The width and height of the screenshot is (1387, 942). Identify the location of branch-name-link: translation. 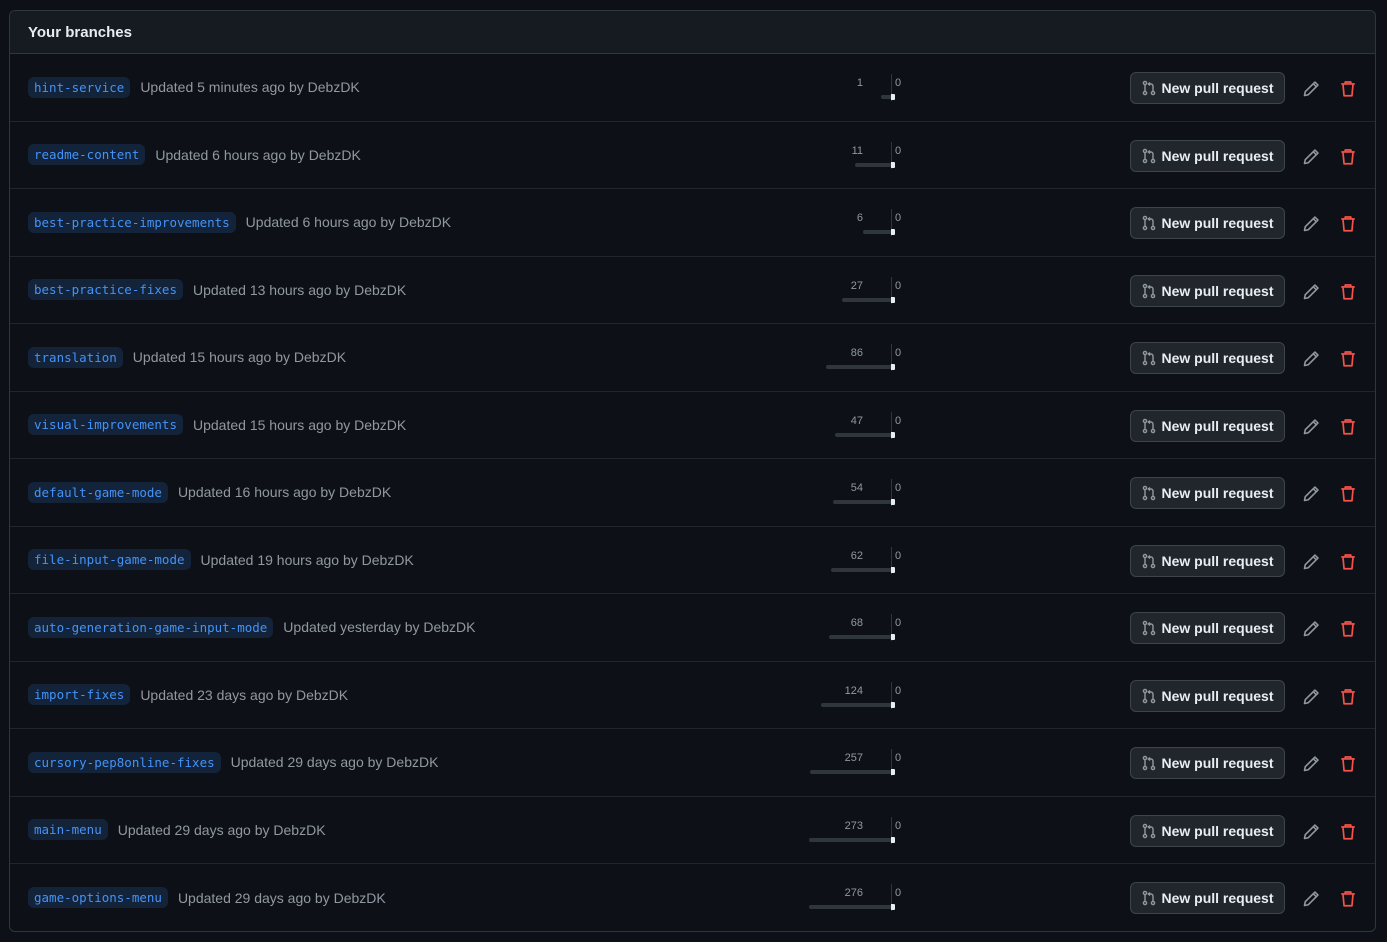
(75, 357).